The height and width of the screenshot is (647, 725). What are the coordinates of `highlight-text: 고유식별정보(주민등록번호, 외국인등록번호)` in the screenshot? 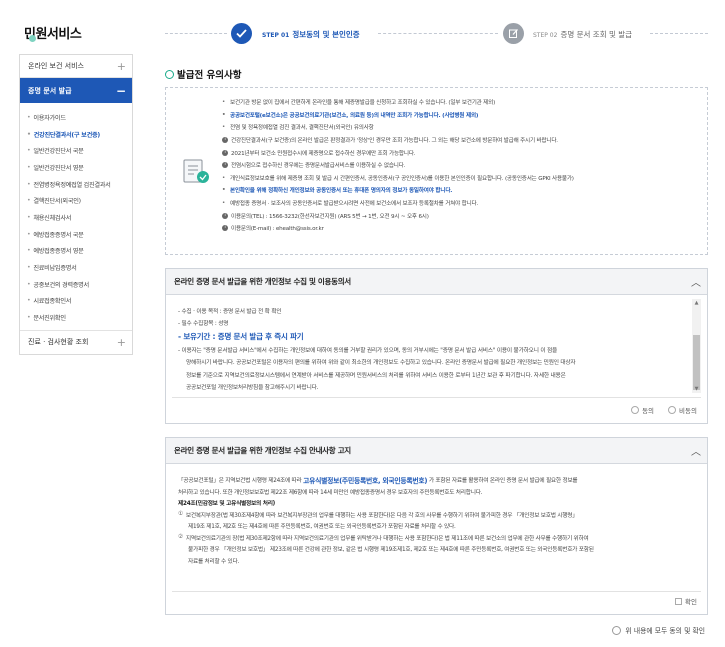 It's located at (365, 480).